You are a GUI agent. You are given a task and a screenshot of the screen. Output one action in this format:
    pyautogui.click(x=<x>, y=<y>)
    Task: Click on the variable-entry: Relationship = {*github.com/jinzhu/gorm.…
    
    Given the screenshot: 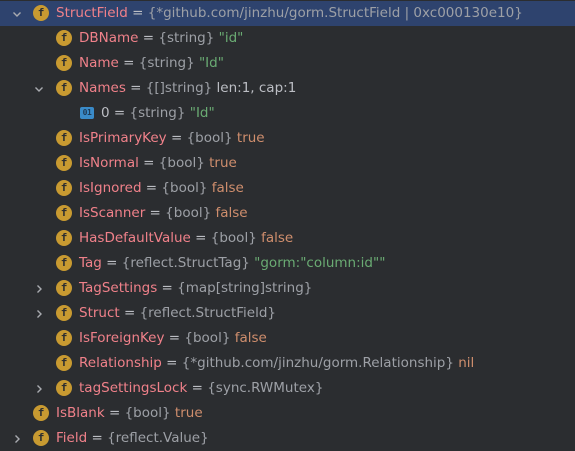 What is the action you would take?
    pyautogui.click(x=276, y=363)
    